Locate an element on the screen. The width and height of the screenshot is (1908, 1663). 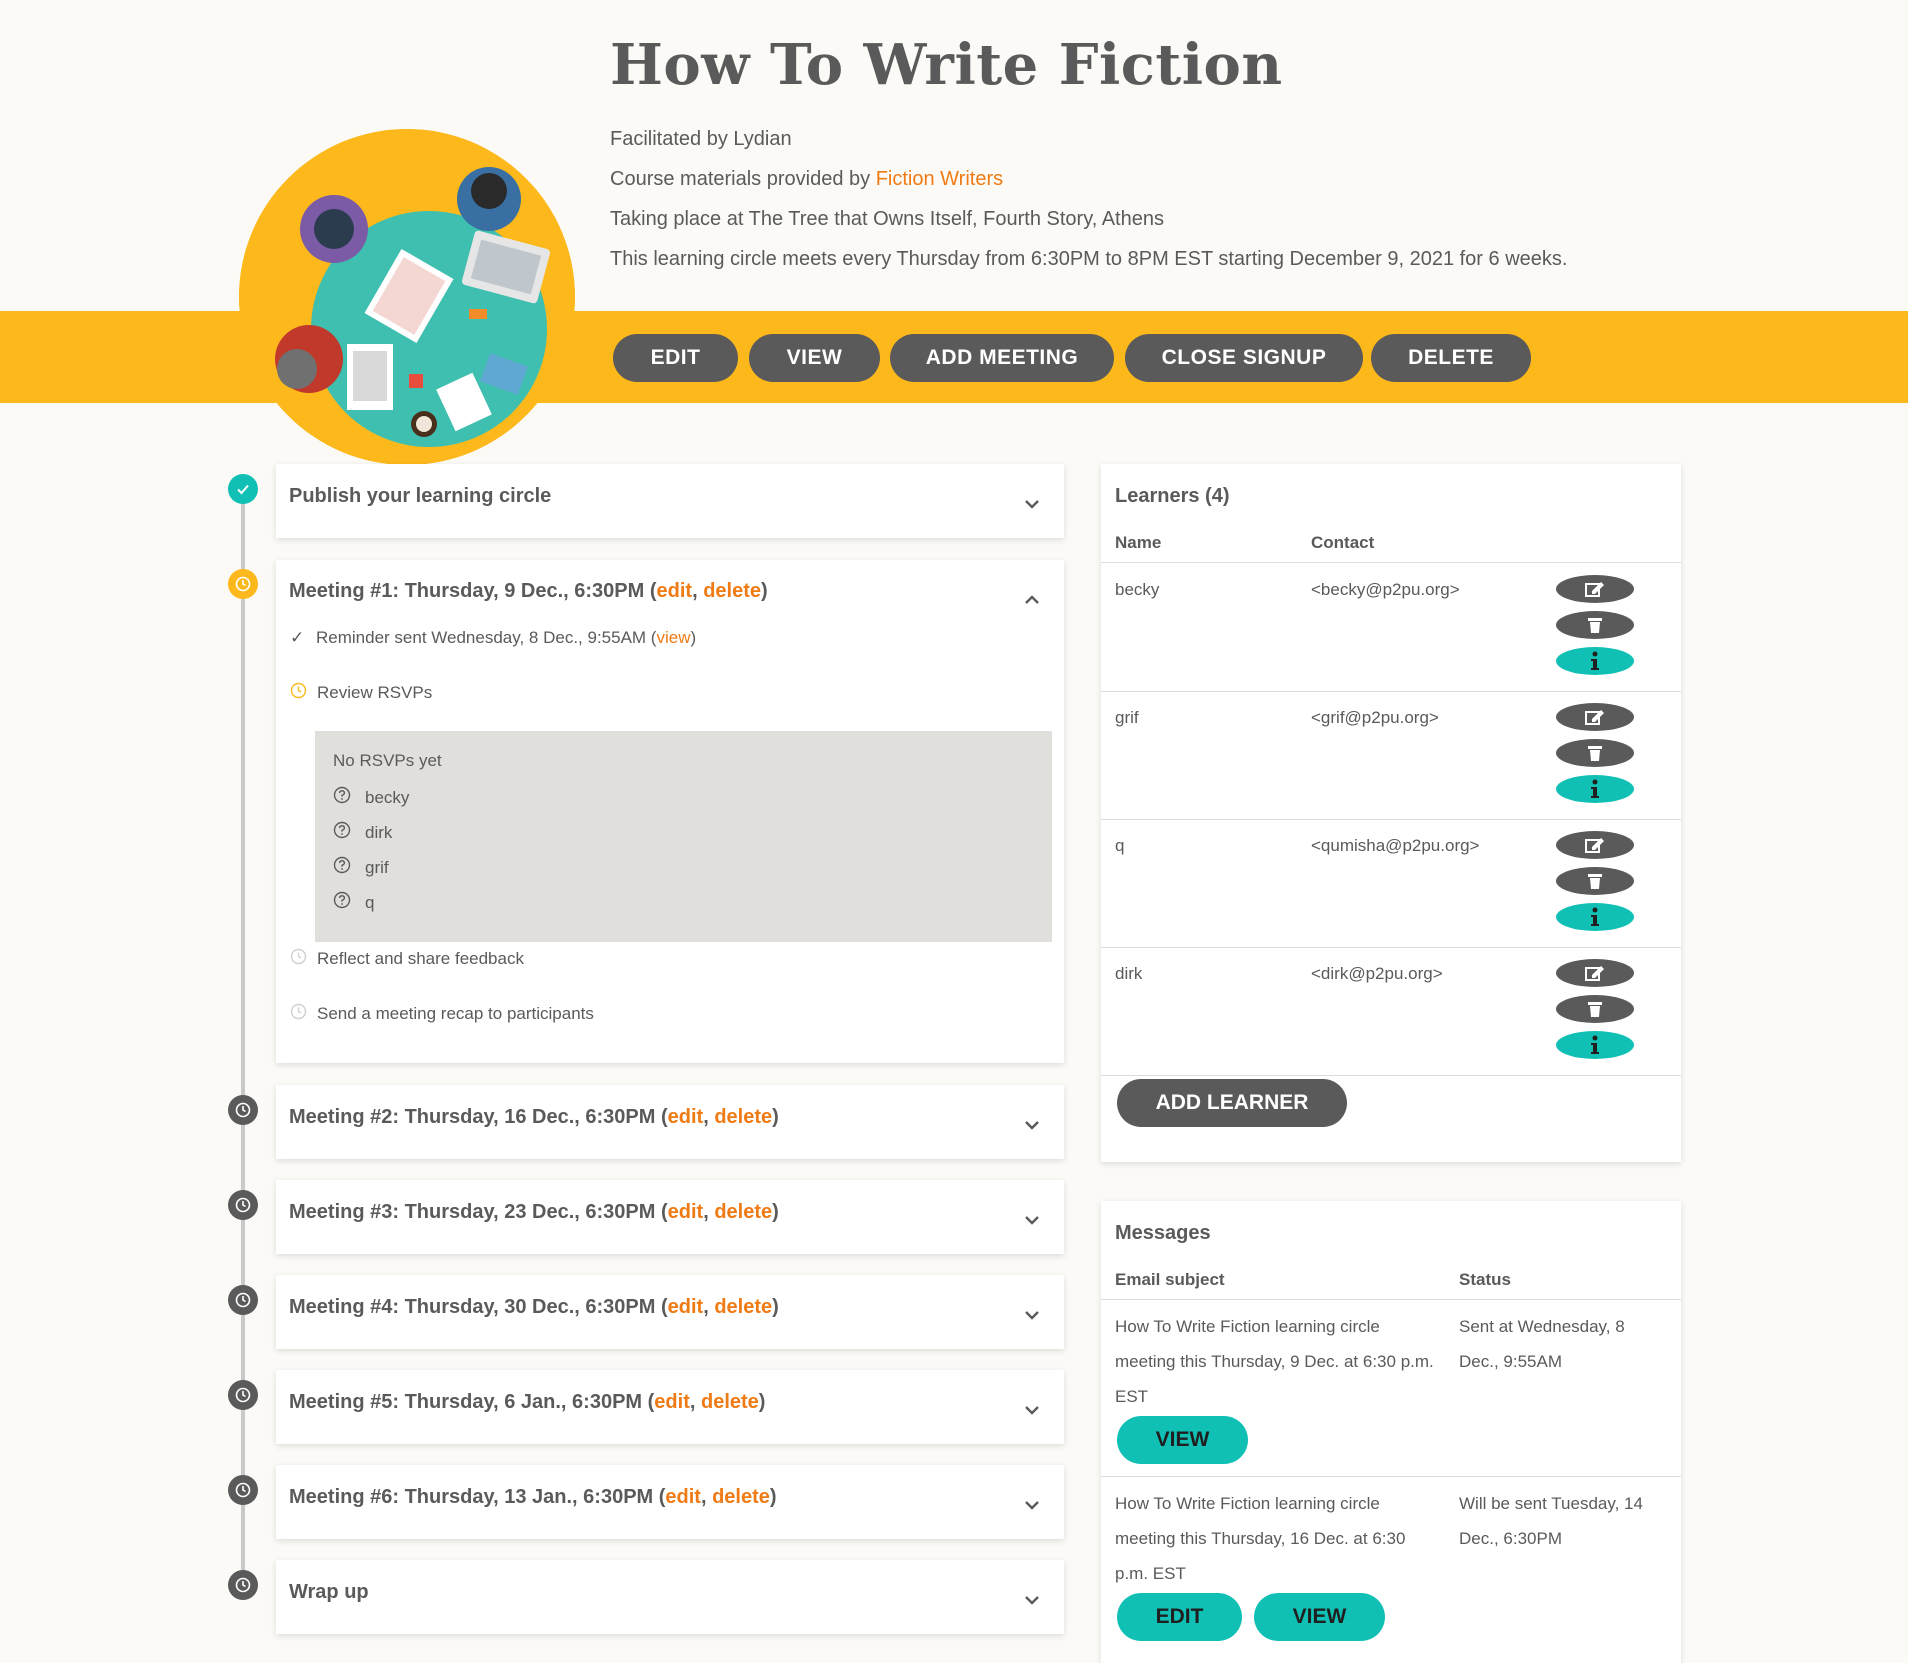
meeting-1-title-text: Meeting #1: Thursday, 9 Dec., 6:30PM ( is located at coordinates (473, 591).